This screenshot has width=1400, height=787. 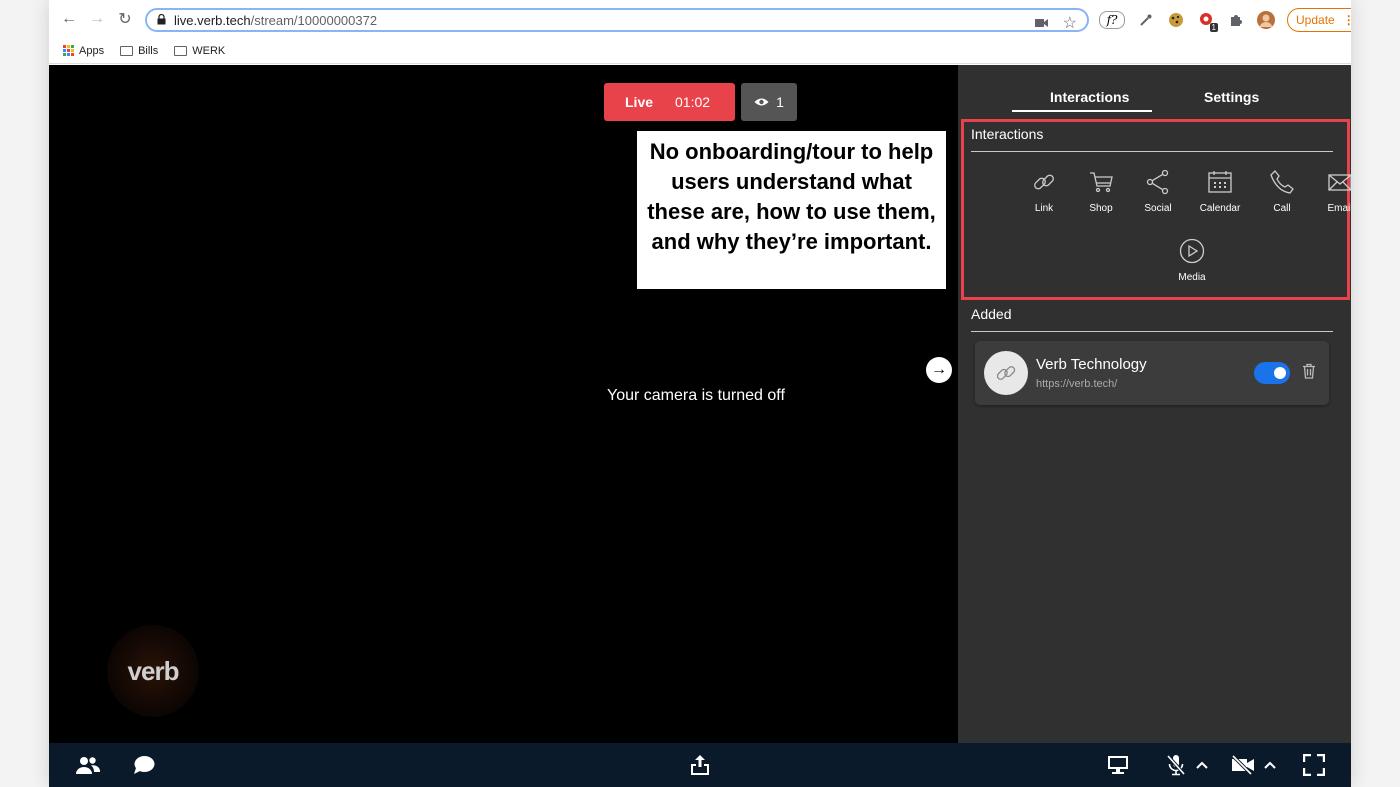 What do you see at coordinates (148, 50) in the screenshot?
I see `bookmark-bills-label: Bills` at bounding box center [148, 50].